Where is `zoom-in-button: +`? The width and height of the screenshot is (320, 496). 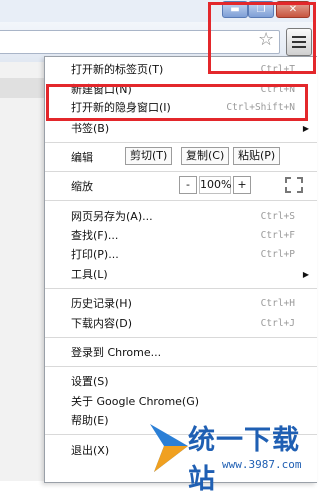 zoom-in-button: + is located at coordinates (242, 185).